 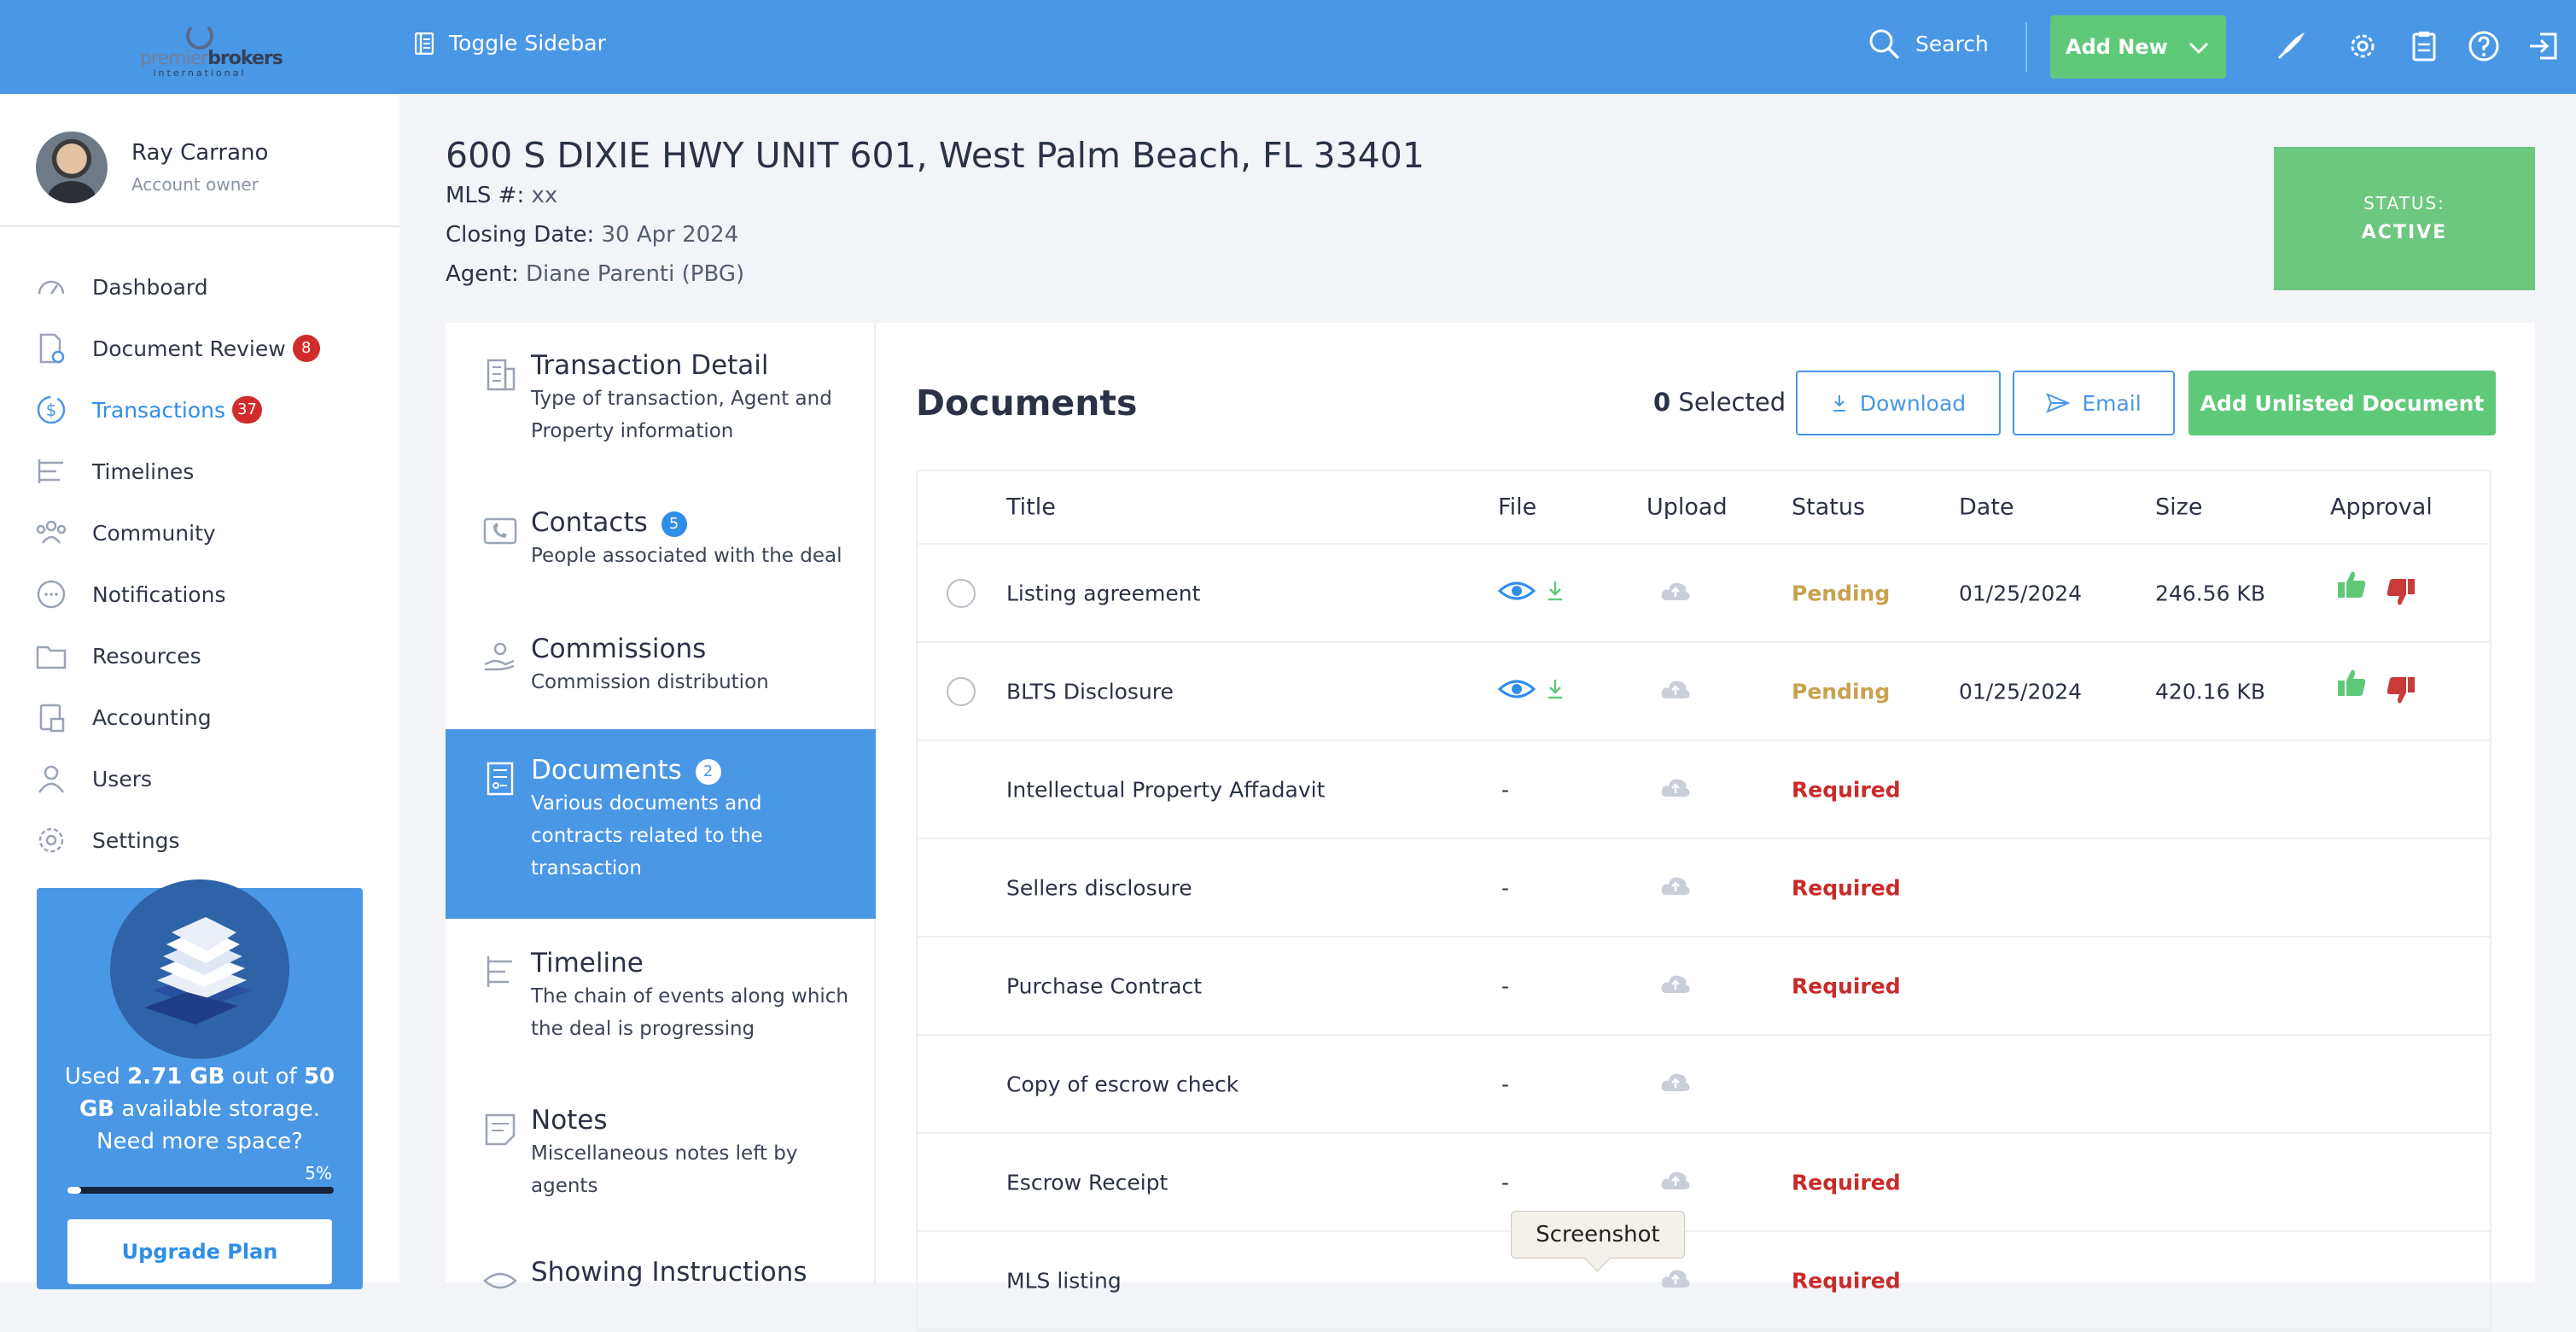 What do you see at coordinates (1719, 402) in the screenshot?
I see `selected-count: 0 Selected` at bounding box center [1719, 402].